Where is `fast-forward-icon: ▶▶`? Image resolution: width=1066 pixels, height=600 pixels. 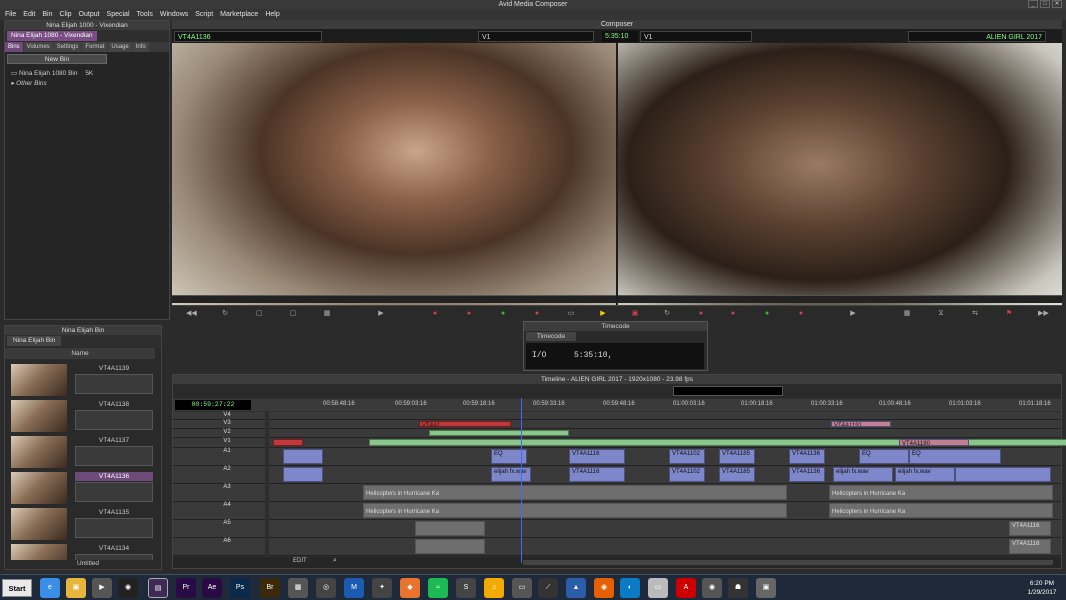
fast-forward-icon: ▶▶ is located at coordinates (1043, 313).